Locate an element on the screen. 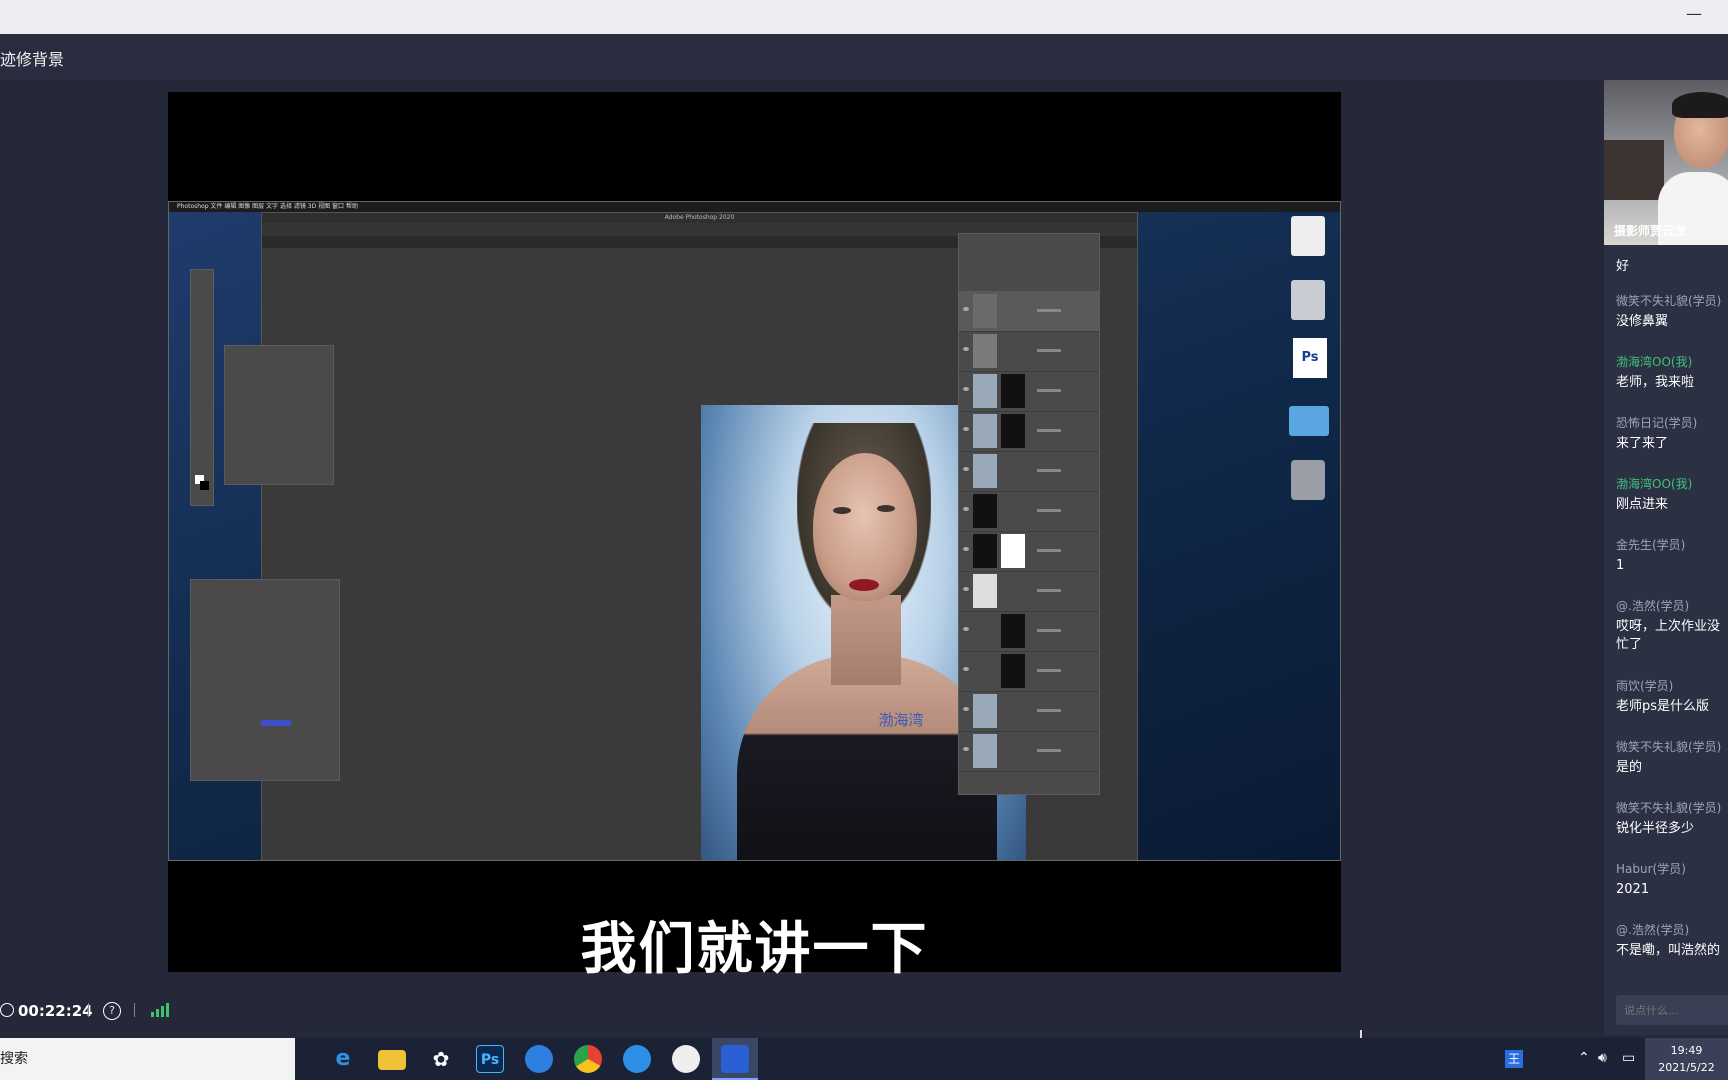 The width and height of the screenshot is (1728, 1080). ps-layers-panel is located at coordinates (1029, 514).